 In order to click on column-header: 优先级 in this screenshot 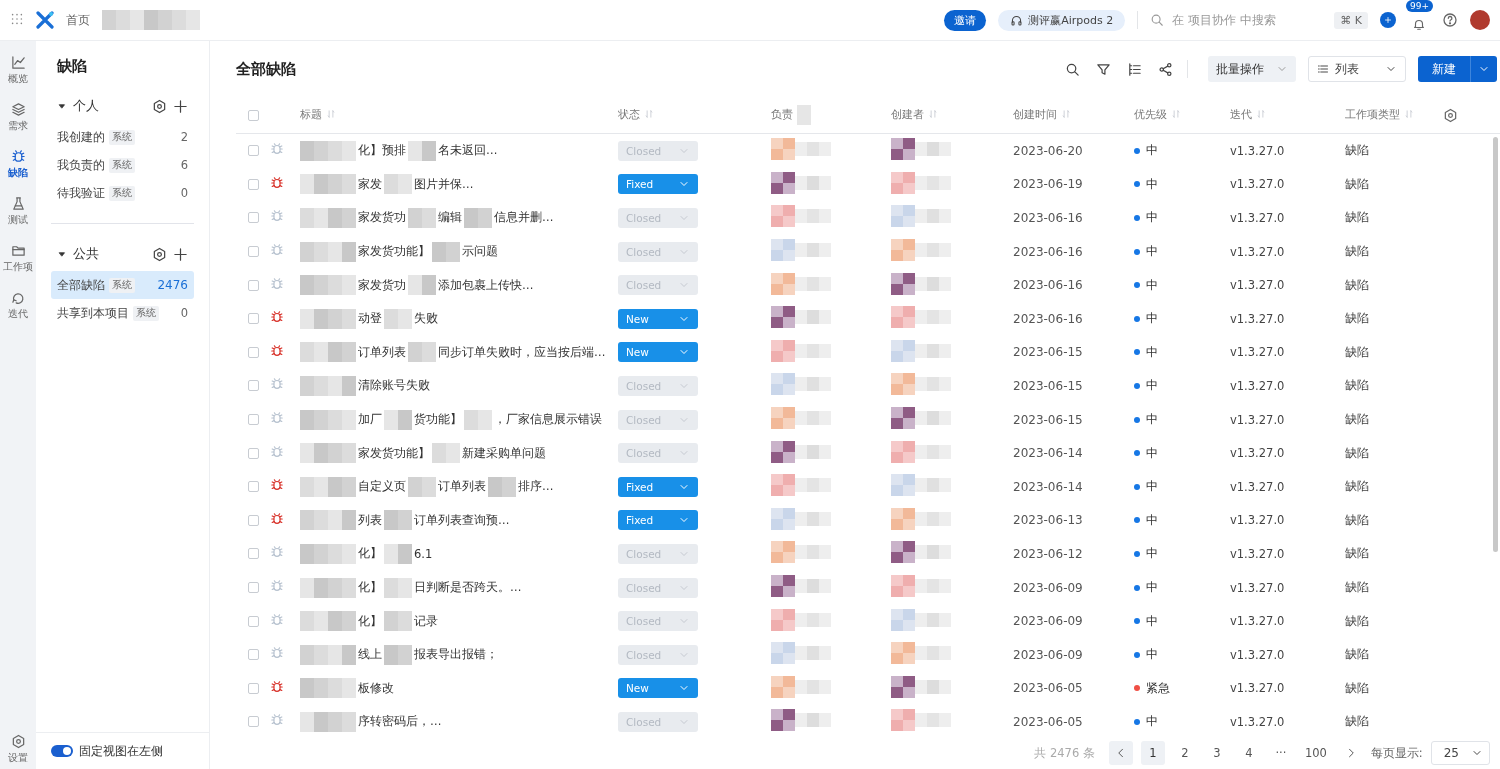, I will do `click(1150, 115)`.